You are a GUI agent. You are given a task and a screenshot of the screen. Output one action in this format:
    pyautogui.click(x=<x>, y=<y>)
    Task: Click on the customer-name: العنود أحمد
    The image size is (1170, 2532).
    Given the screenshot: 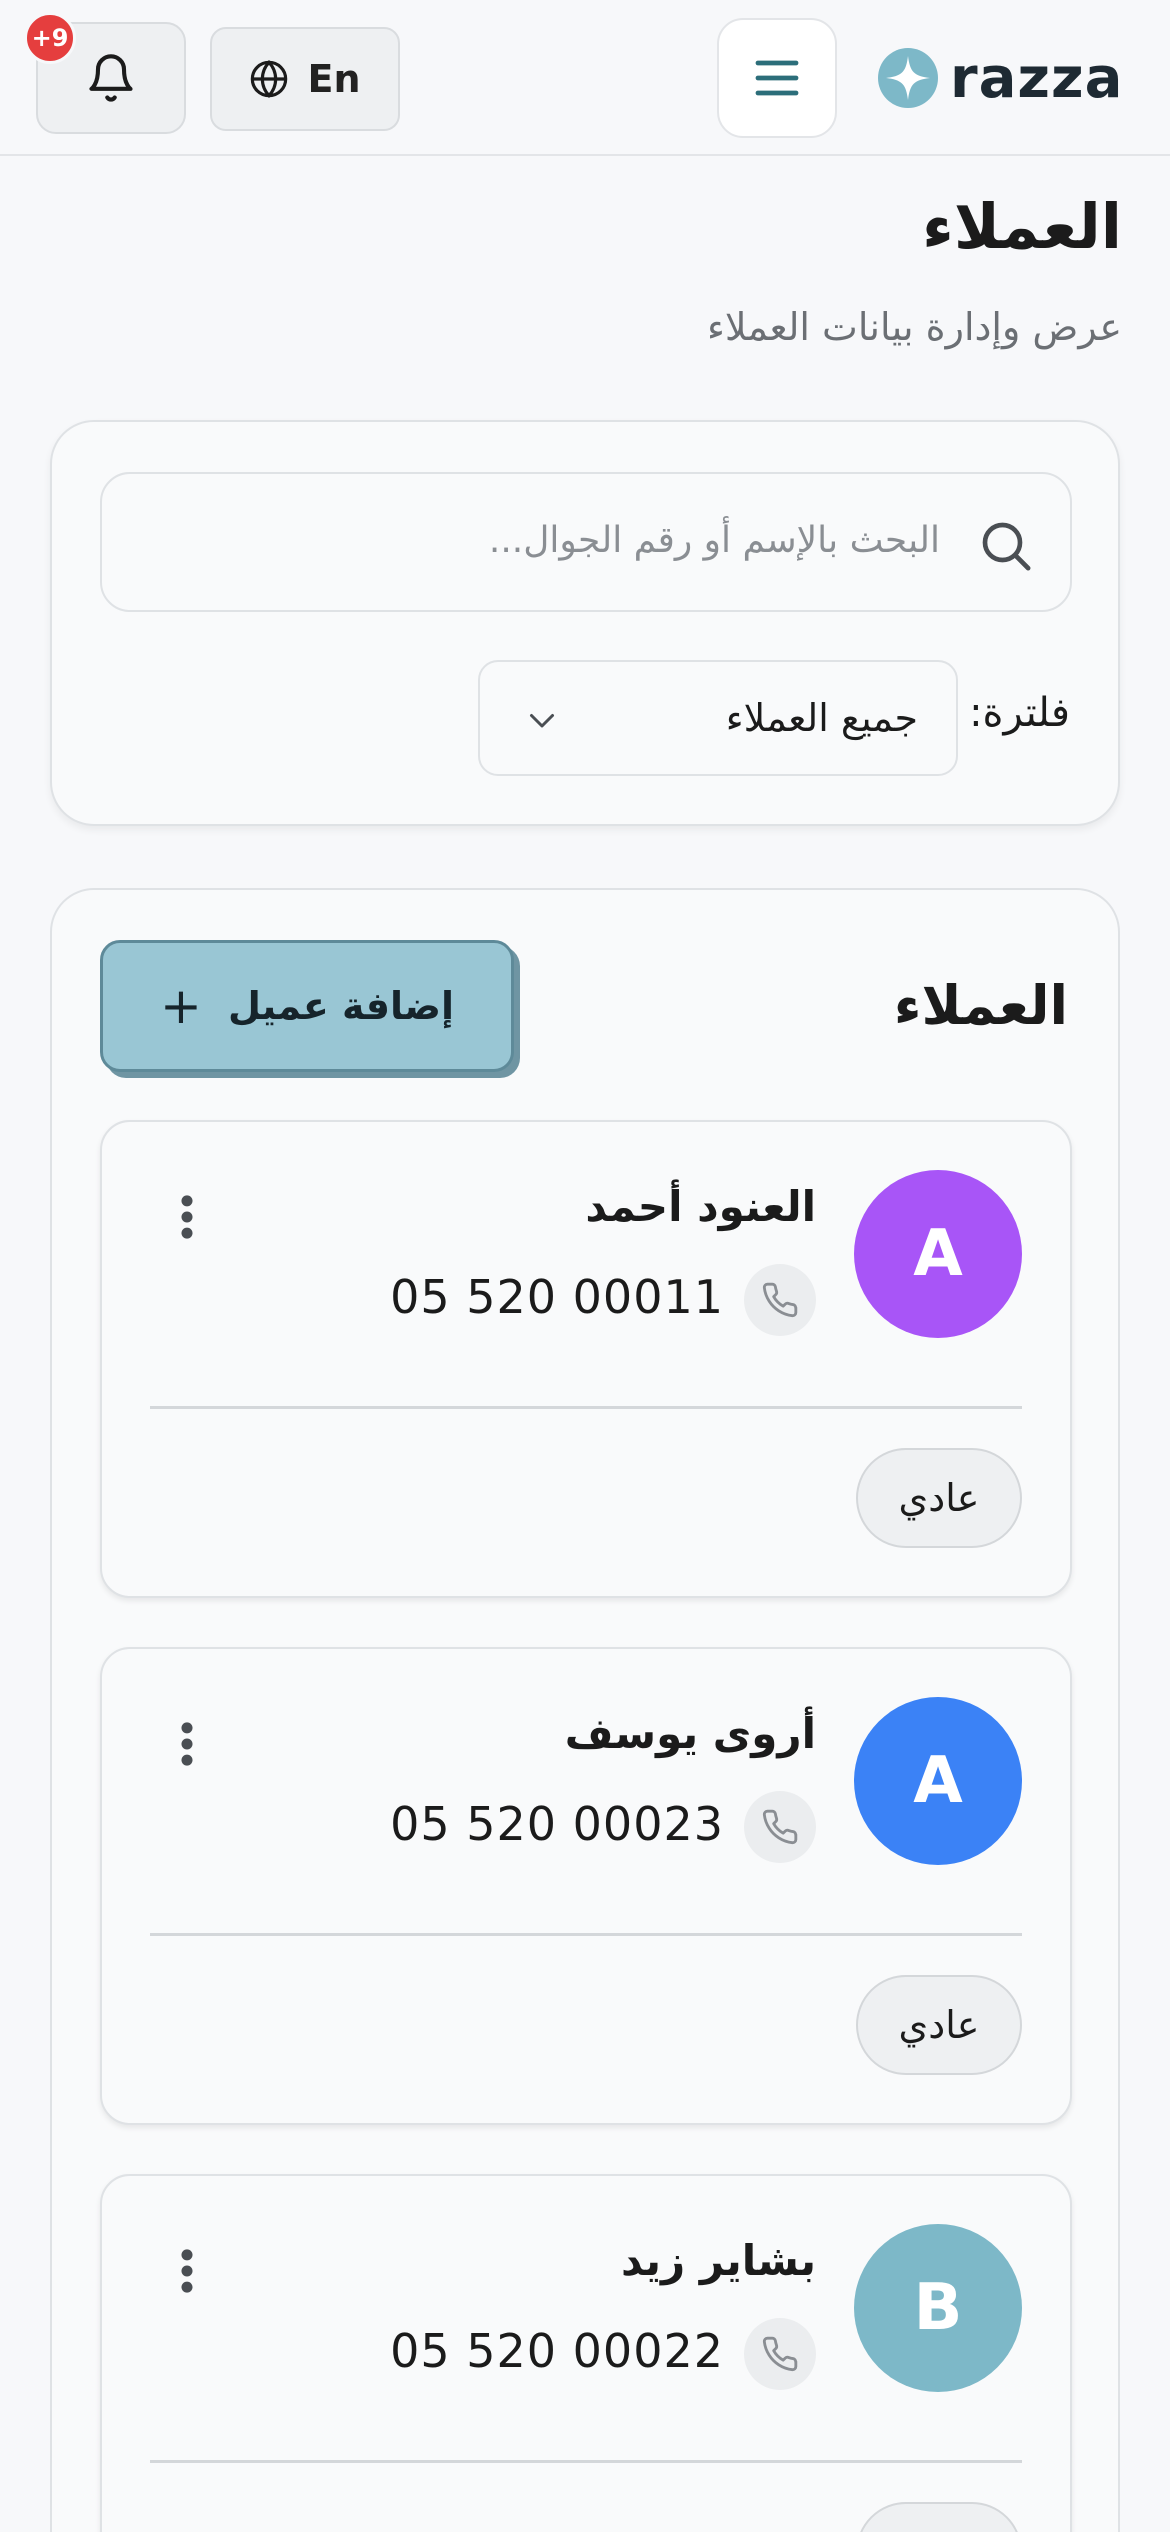 What is the action you would take?
    pyautogui.click(x=700, y=1206)
    